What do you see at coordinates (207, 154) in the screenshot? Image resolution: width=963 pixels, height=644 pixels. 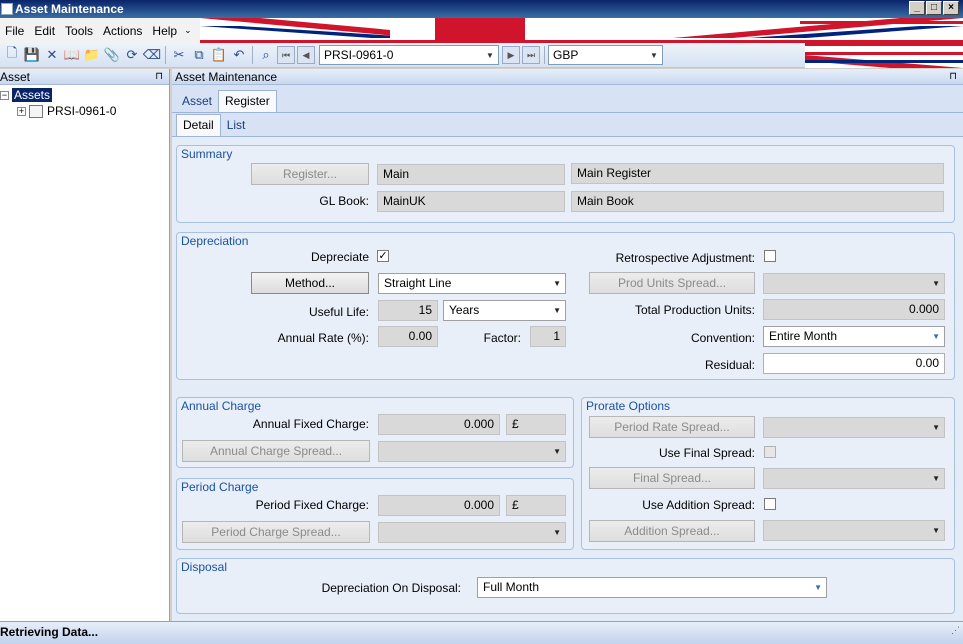 I see `summary-title: Summary` at bounding box center [207, 154].